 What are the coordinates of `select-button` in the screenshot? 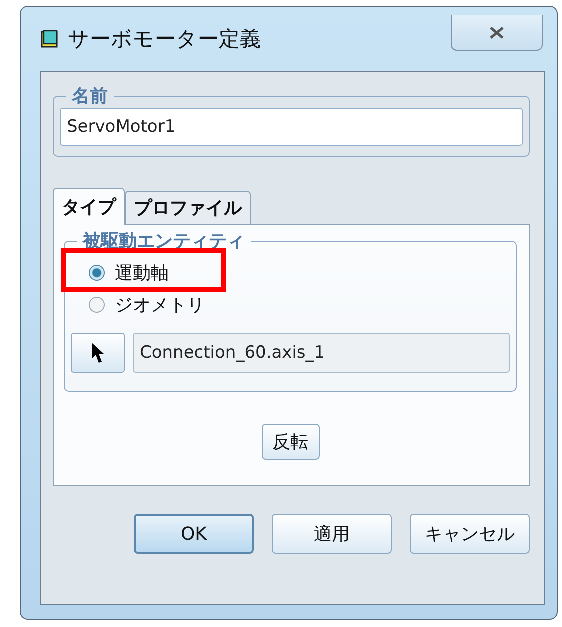 It's located at (98, 353).